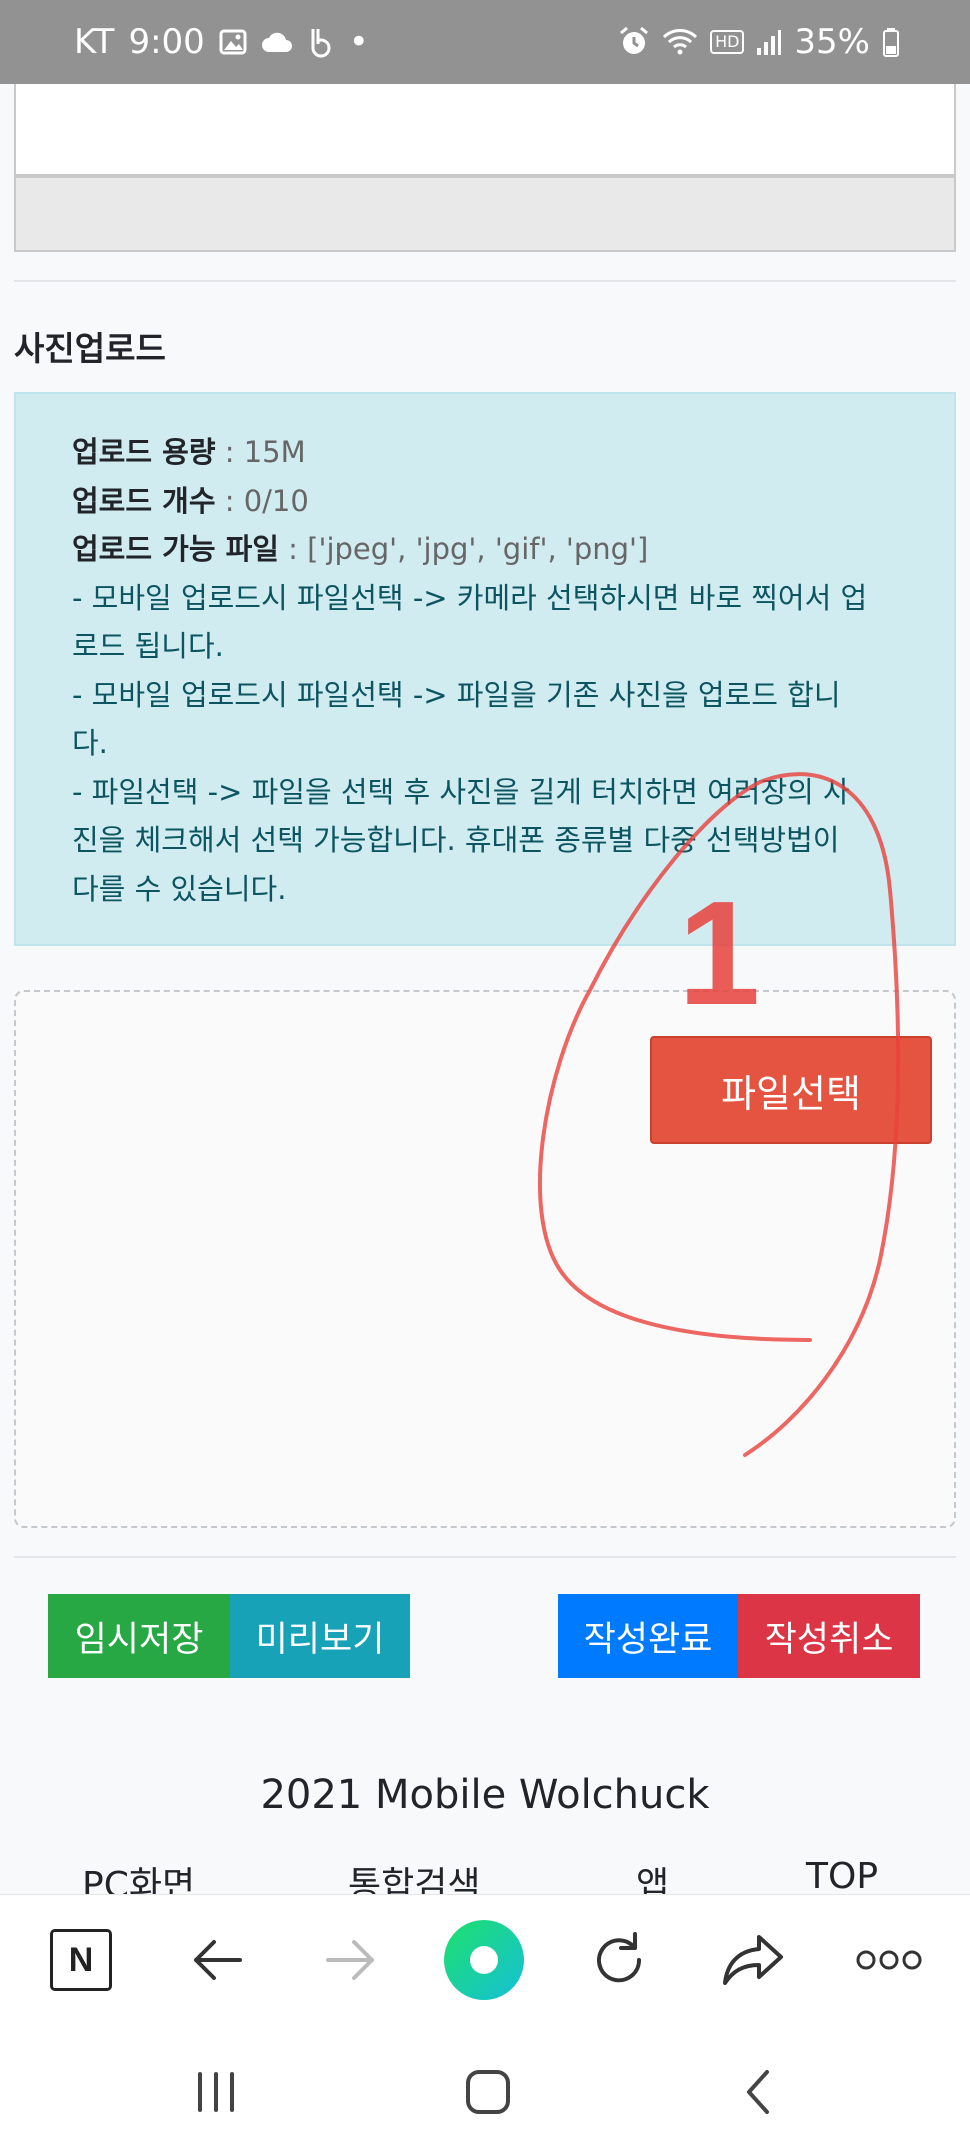  What do you see at coordinates (90, 743) in the screenshot?
I see `note-line: 다.` at bounding box center [90, 743].